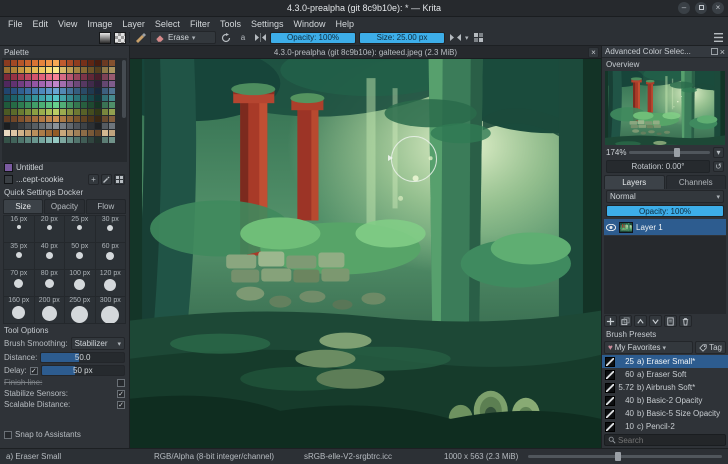 The height and width of the screenshot is (464, 728). What do you see at coordinates (82, 370) in the screenshot?
I see `delay-spinbox: 50 px` at bounding box center [82, 370].